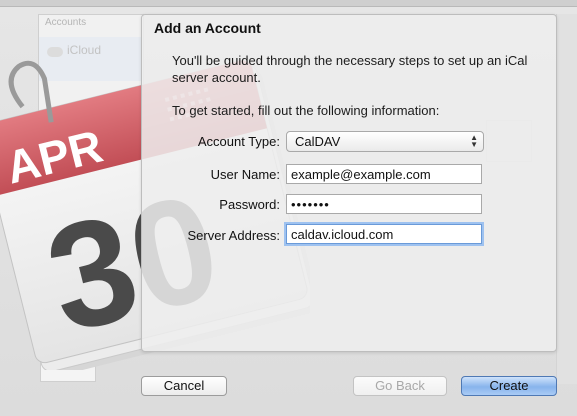 This screenshot has height=416, width=577. I want to click on user-name-label: User Name:, so click(245, 174).